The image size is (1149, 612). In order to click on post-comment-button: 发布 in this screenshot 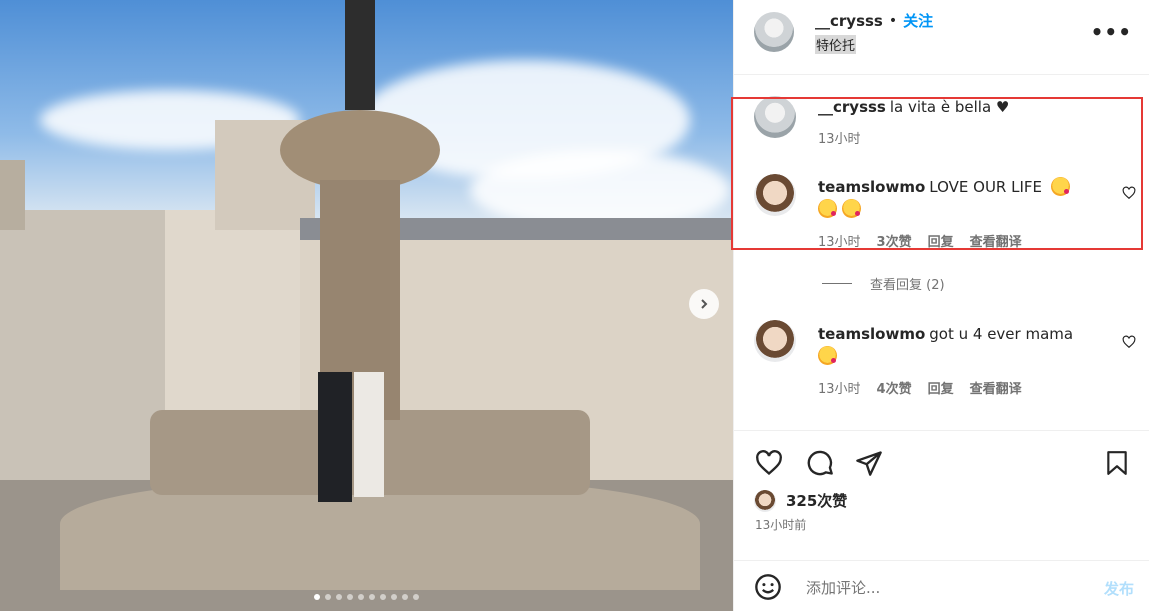, I will do `click(1119, 588)`.